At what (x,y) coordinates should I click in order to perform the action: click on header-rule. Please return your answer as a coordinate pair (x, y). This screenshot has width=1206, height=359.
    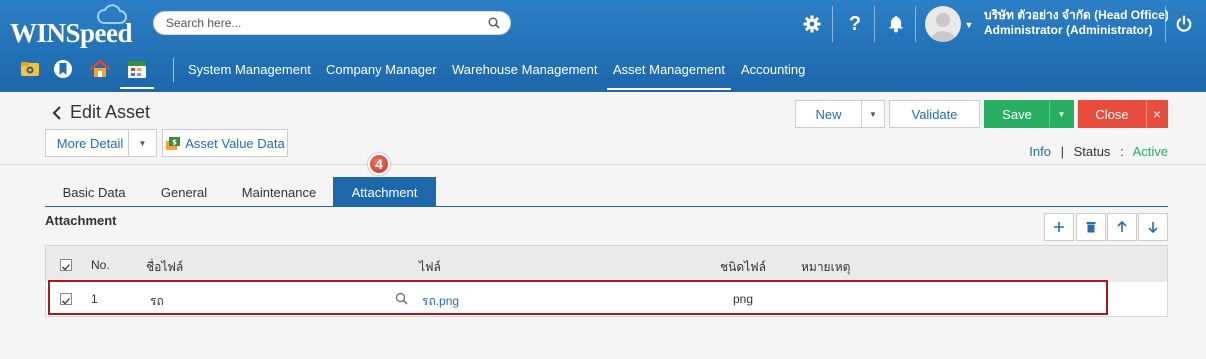
    Looking at the image, I should click on (603, 164).